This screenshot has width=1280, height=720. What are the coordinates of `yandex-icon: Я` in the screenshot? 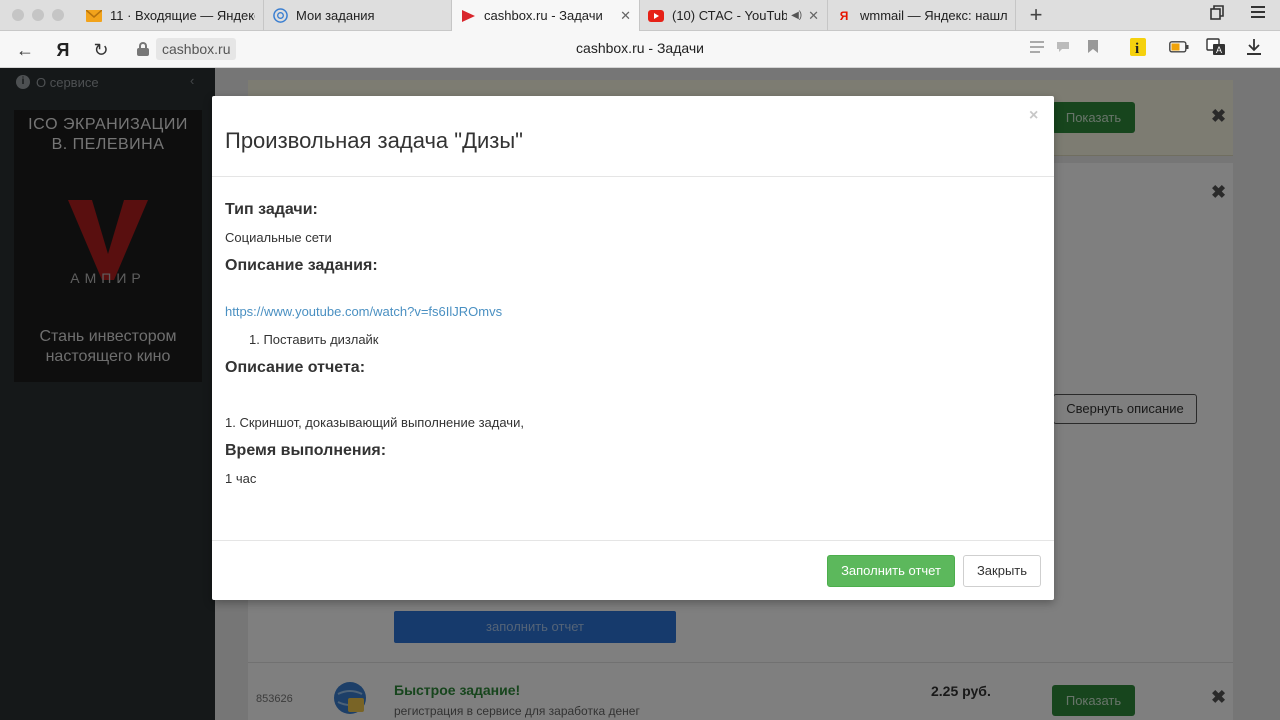 It's located at (844, 15).